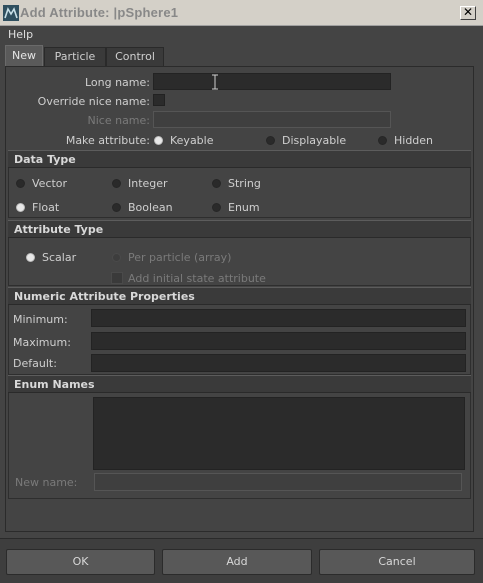 The image size is (483, 583). Describe the element at coordinates (278, 341) in the screenshot. I see `maximum-field` at that location.